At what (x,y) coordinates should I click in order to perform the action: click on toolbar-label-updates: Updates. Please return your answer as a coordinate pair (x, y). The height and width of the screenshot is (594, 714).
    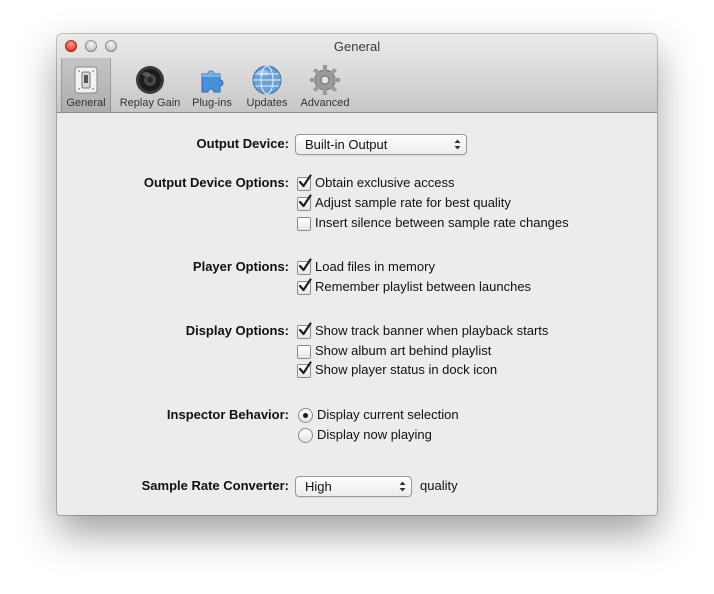
    Looking at the image, I should click on (267, 103).